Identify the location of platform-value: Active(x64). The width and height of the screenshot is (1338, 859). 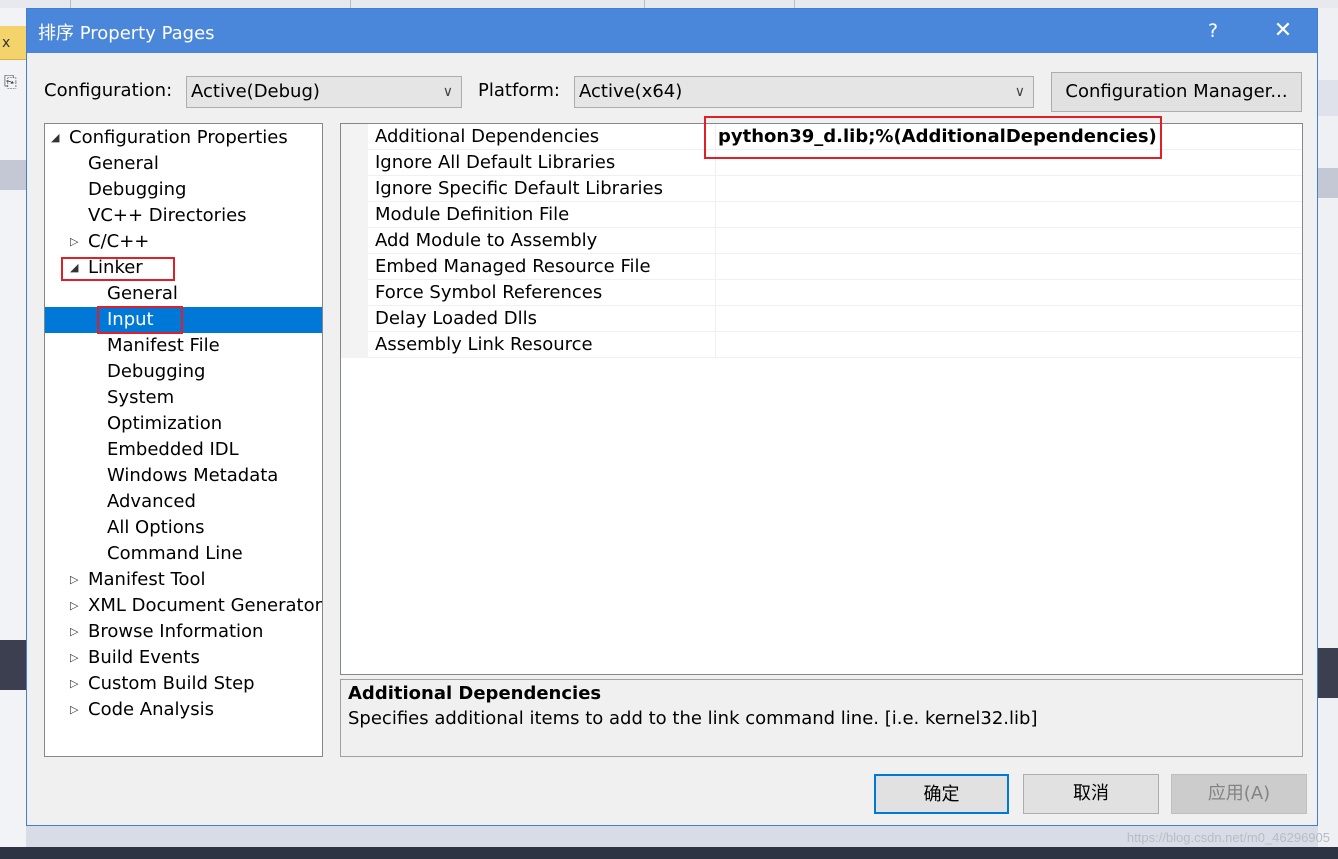
(631, 91).